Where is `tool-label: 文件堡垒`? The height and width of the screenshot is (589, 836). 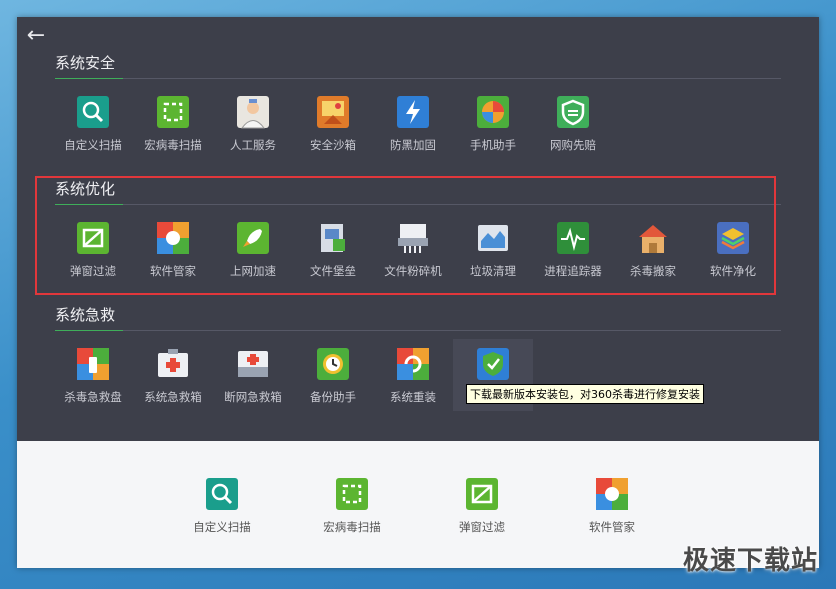 tool-label: 文件堡垒 is located at coordinates (333, 271).